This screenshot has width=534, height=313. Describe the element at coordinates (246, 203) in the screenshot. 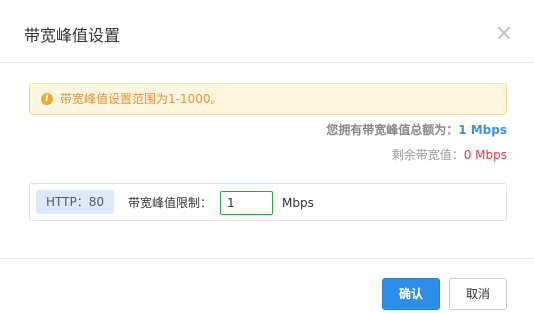

I see `bandwidth-limit-input` at that location.